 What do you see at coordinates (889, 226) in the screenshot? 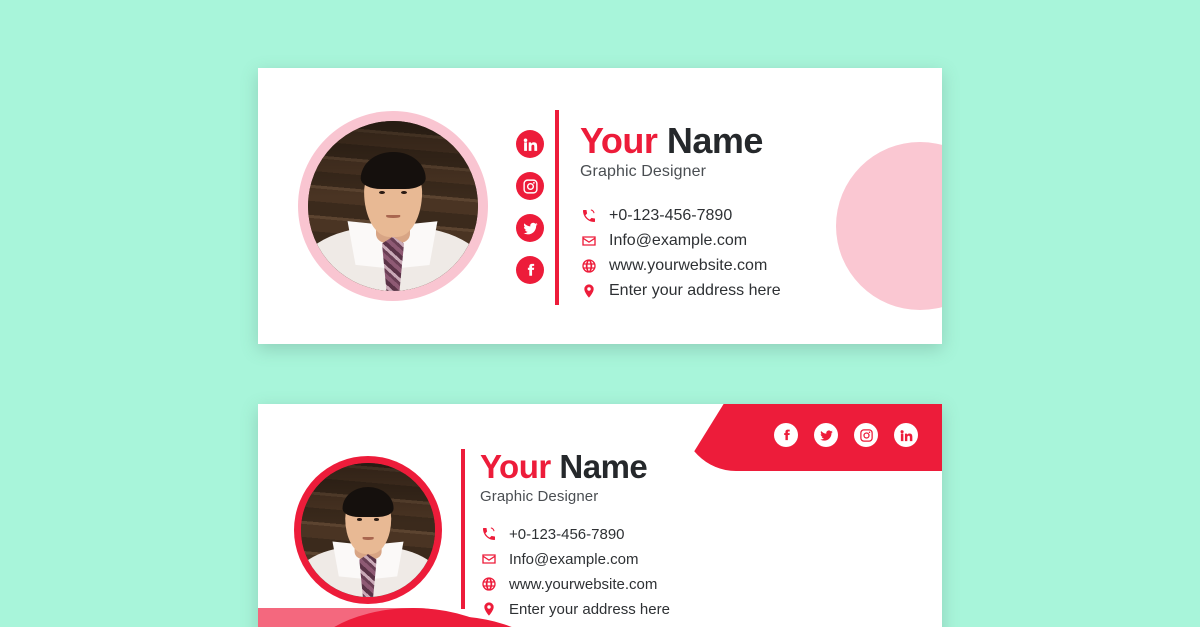
I see `decorative-pink-circle` at bounding box center [889, 226].